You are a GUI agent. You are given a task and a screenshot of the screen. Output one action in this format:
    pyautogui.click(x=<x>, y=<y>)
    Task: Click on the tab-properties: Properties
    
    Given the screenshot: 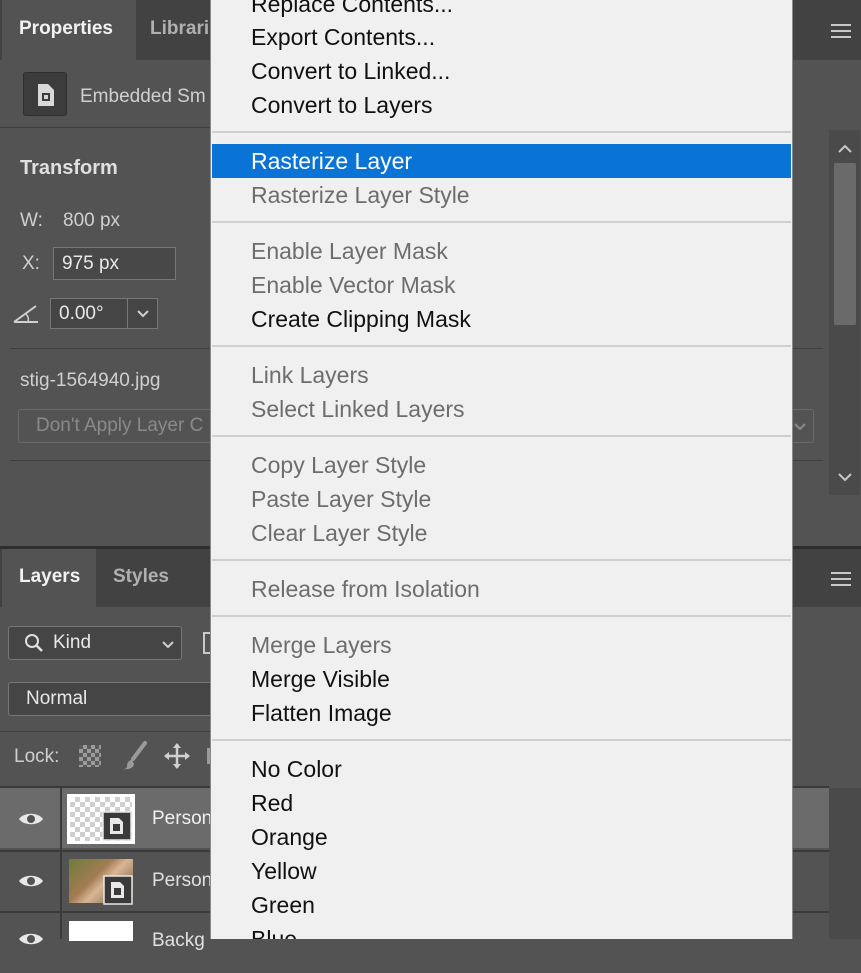 What is the action you would take?
    pyautogui.click(x=69, y=30)
    